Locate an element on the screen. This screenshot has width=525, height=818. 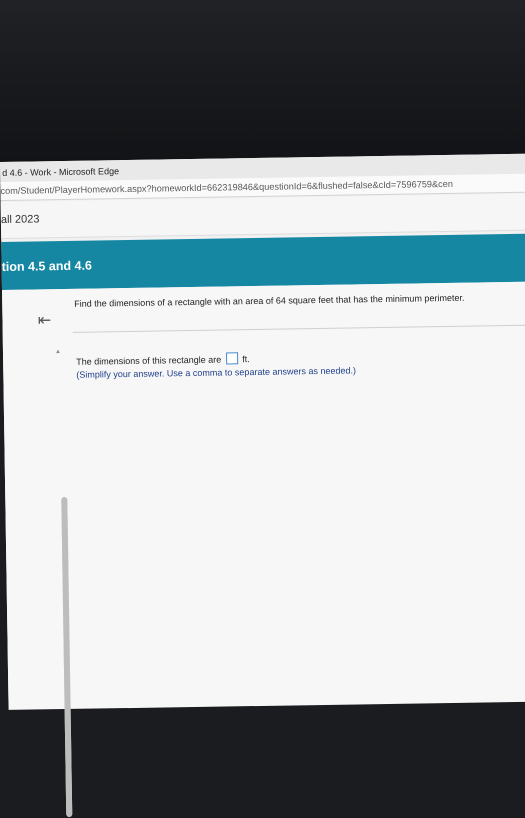
answer-prefix: The dimensions of this rectangle are is located at coordinates (149, 360).